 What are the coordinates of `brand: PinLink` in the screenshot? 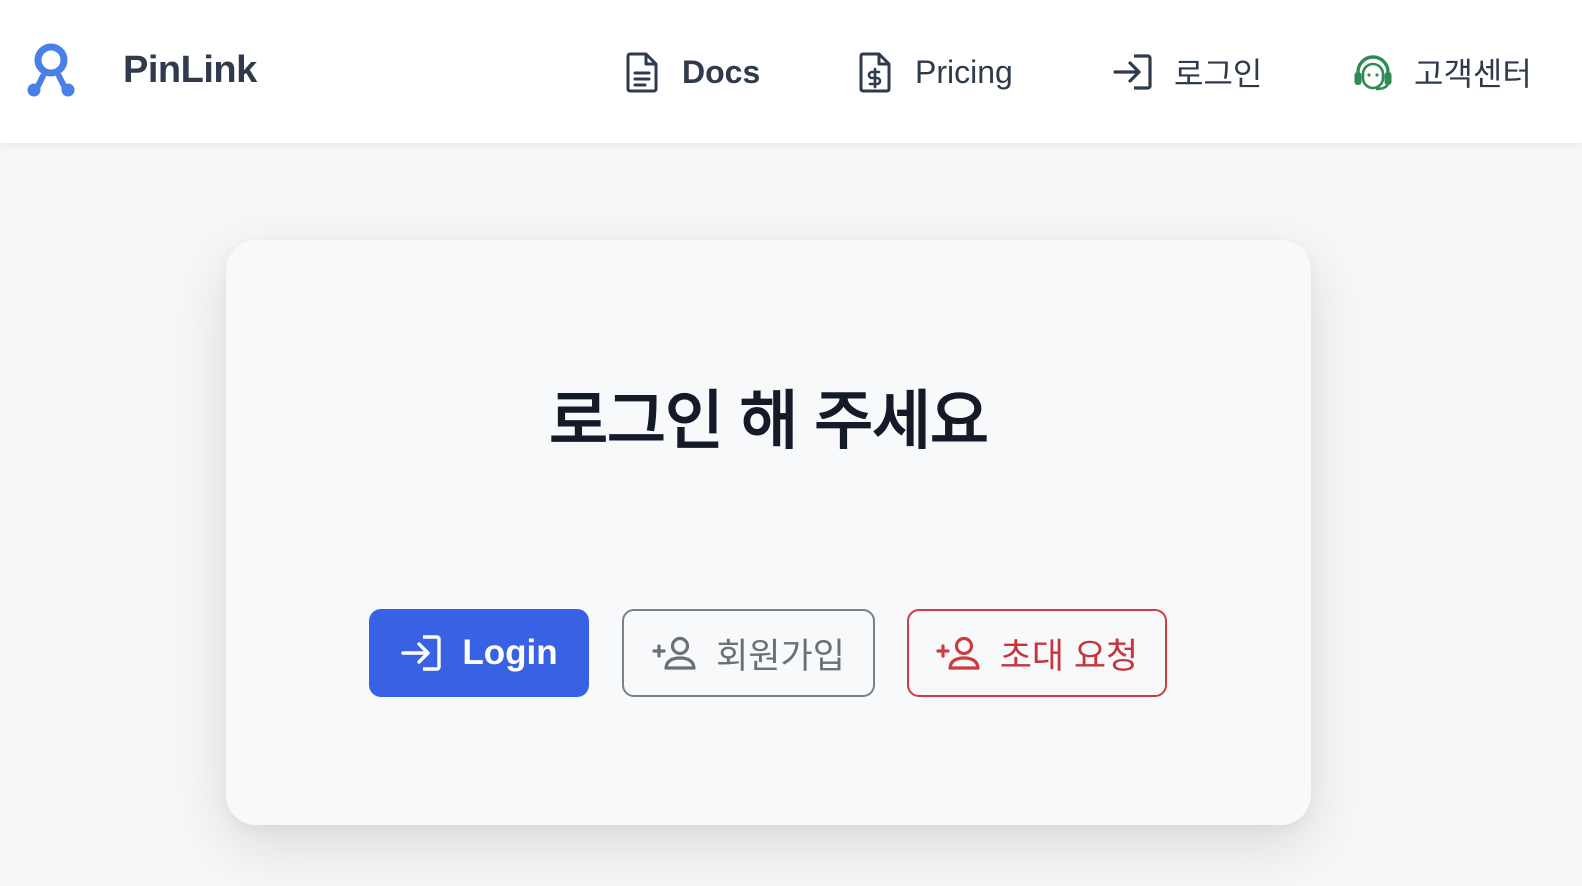 It's located at (141, 69).